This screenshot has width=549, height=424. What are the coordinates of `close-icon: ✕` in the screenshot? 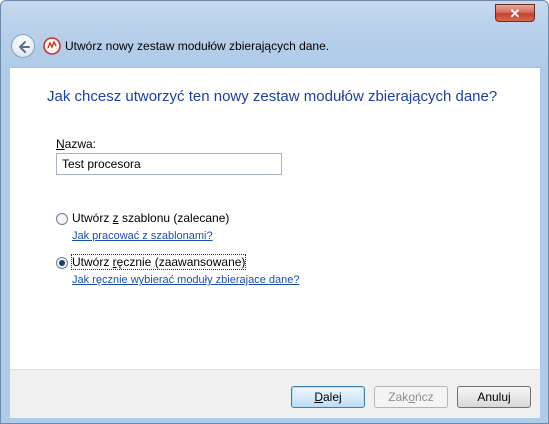 It's located at (515, 13).